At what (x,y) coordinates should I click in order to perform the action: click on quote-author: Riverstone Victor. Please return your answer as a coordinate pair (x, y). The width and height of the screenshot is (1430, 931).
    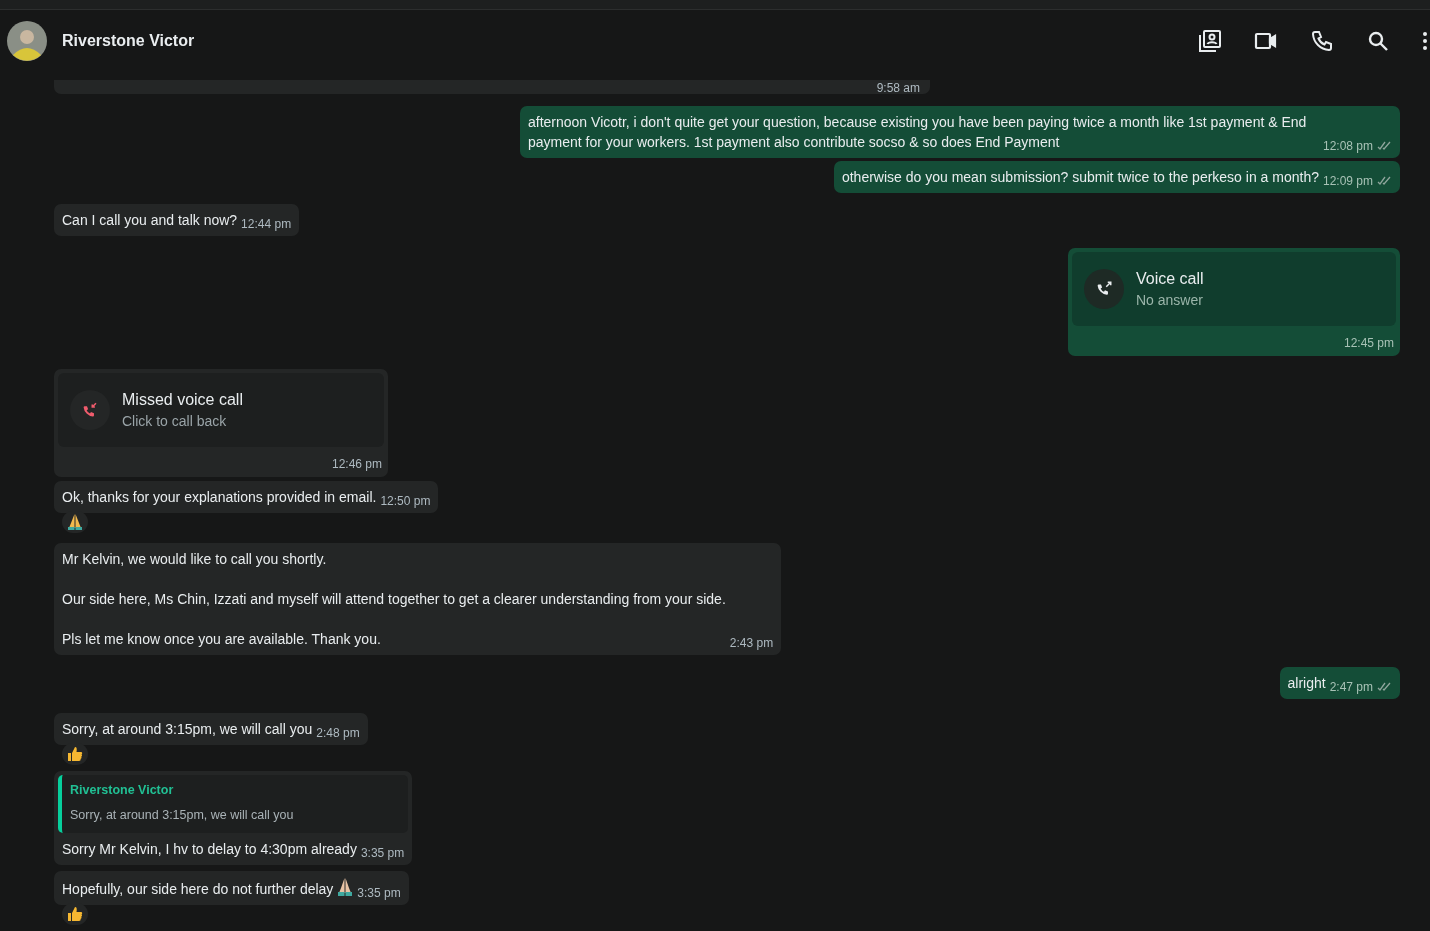
    Looking at the image, I should click on (122, 790).